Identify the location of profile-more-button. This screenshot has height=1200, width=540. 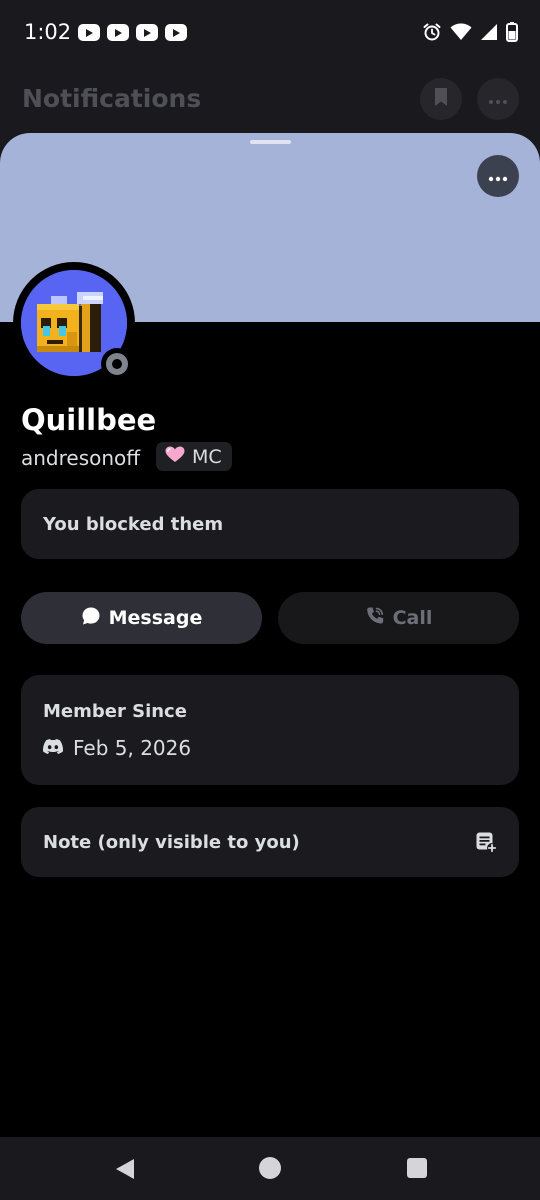
(498, 176).